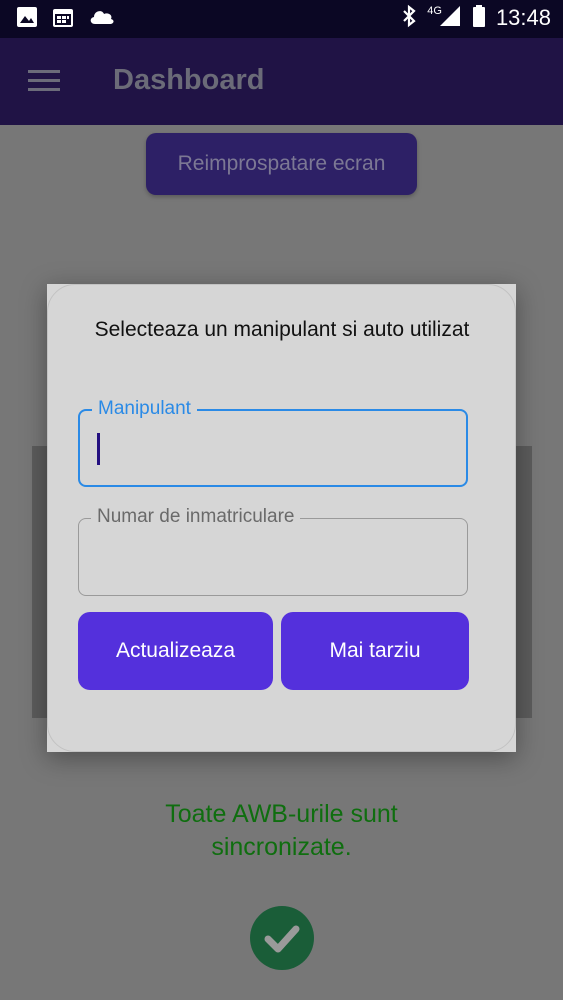  Describe the element at coordinates (409, 18) in the screenshot. I see `bluetooth-icon` at that location.